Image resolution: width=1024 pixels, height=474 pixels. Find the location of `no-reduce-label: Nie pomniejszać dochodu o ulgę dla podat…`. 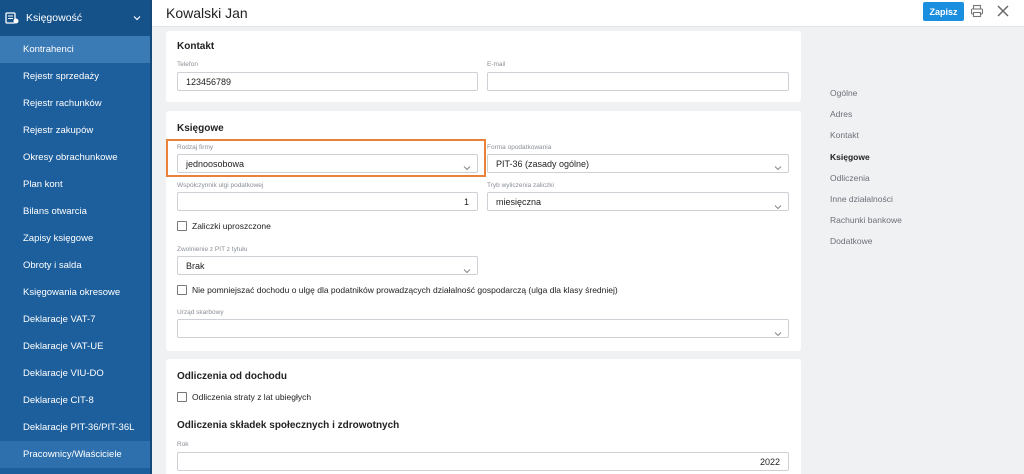

no-reduce-label: Nie pomniejszać dochodu o ulgę dla podat… is located at coordinates (405, 290).